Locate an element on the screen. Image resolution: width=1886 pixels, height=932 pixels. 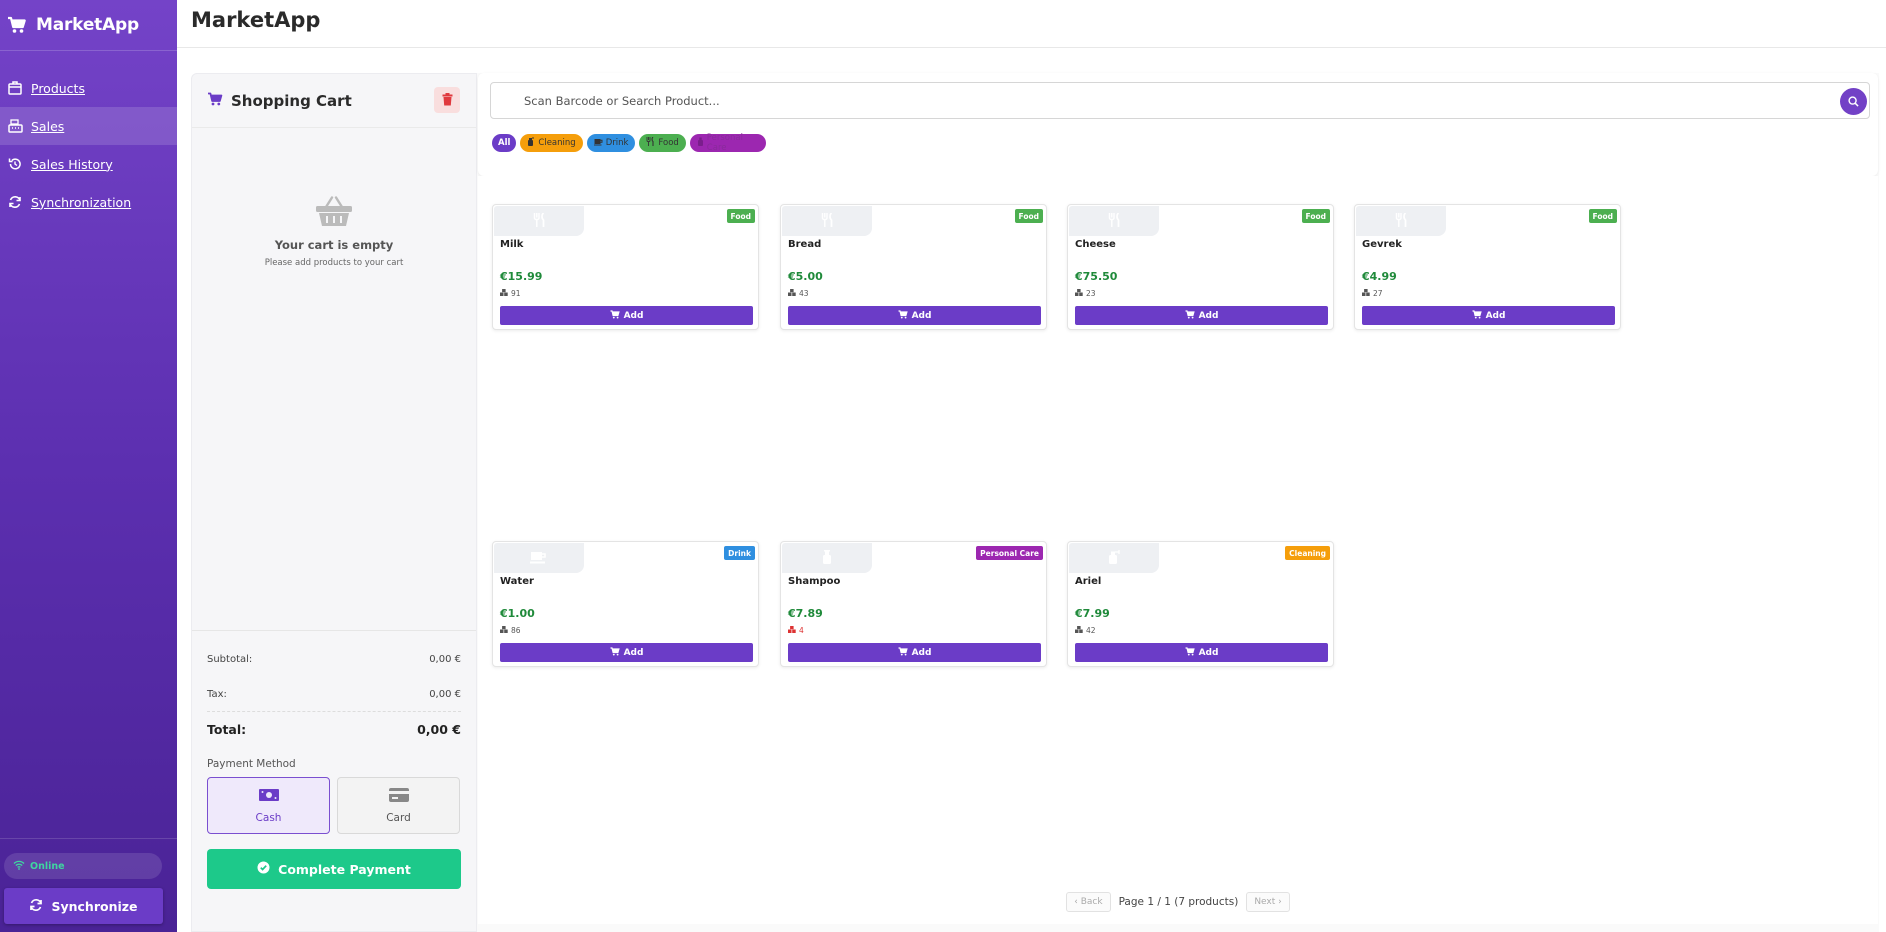
brand: MarketApp is located at coordinates (88, 25).